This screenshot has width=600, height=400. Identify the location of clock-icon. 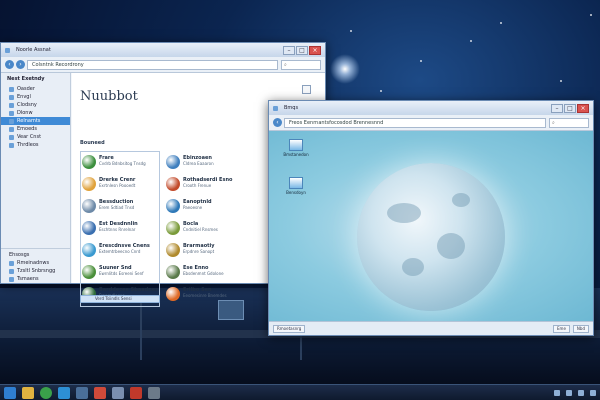
(593, 392).